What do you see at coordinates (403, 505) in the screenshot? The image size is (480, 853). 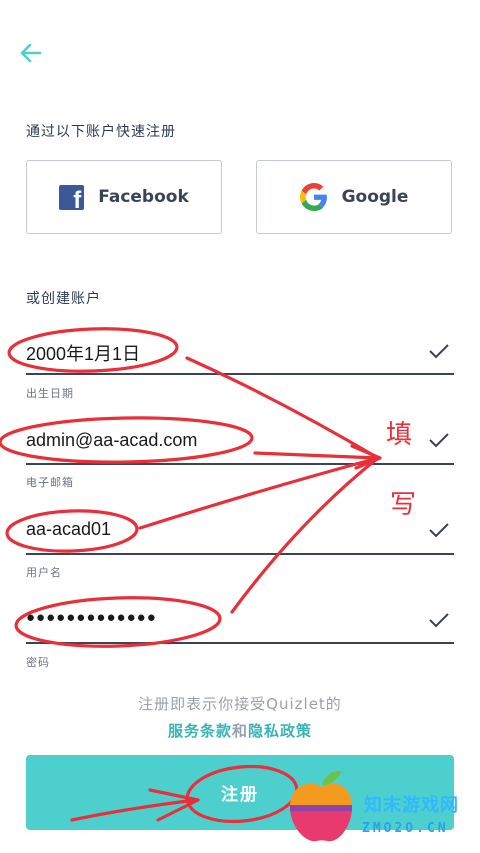 I see `annotation-note: 写` at bounding box center [403, 505].